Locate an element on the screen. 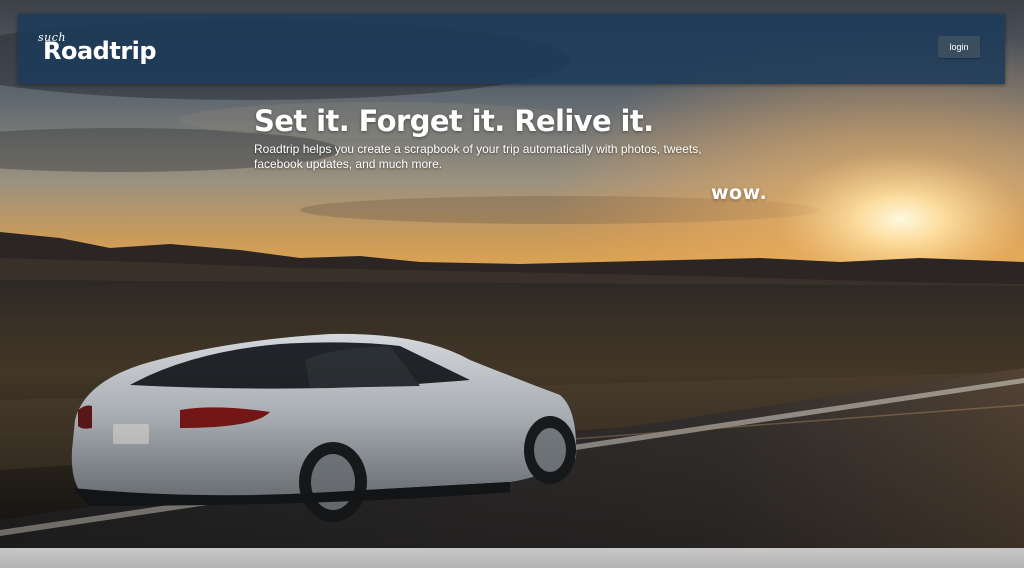 This screenshot has width=1024, height=568. login-button: login is located at coordinates (959, 47).